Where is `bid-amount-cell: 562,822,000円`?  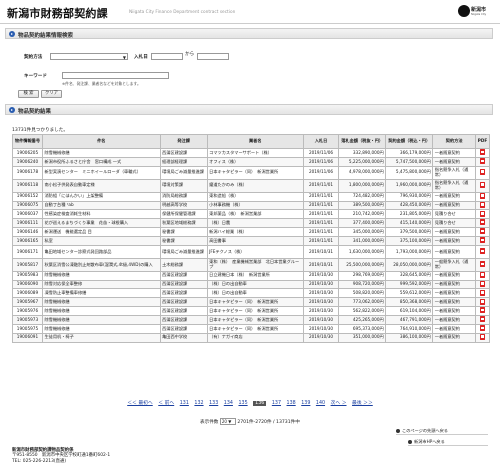
bid-amount-cell: 562,822,000円 is located at coordinates (362, 311).